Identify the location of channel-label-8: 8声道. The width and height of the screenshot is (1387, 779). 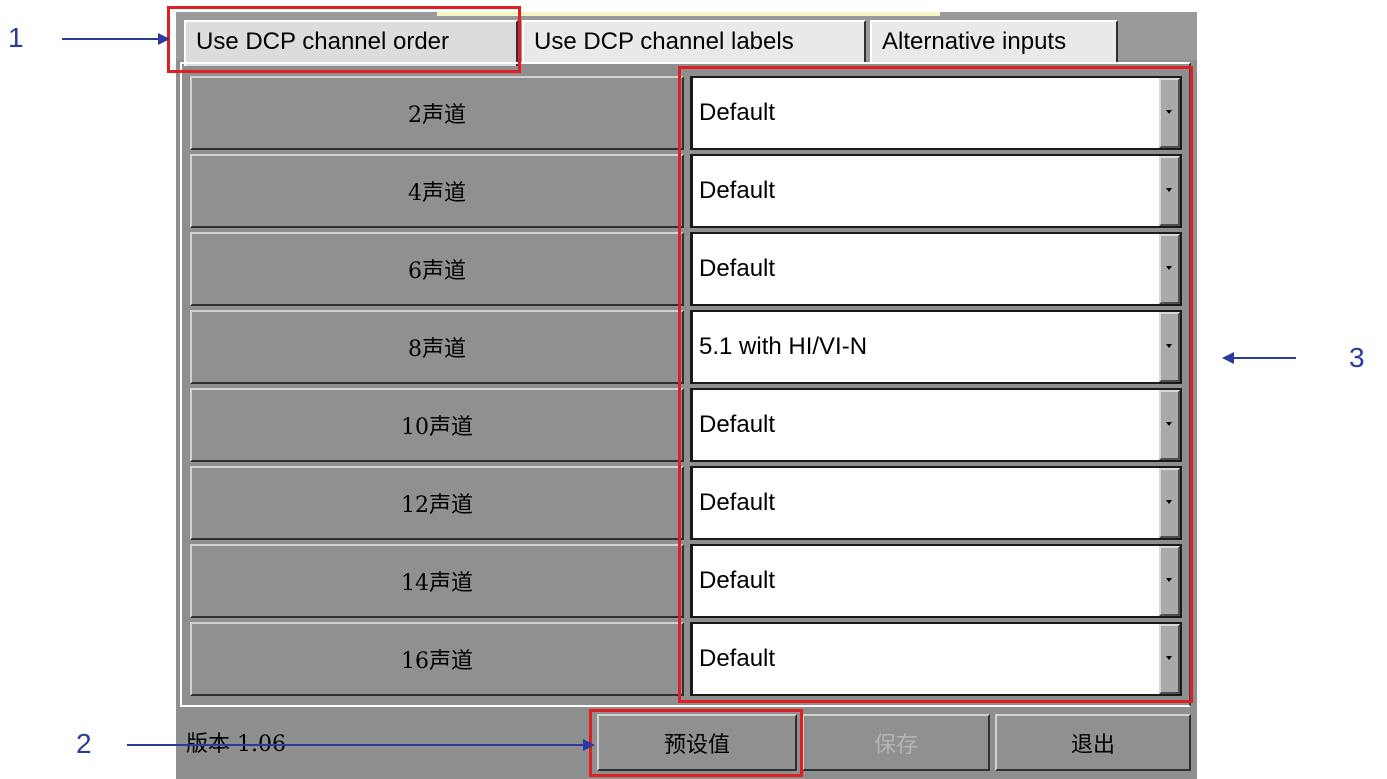
(437, 347).